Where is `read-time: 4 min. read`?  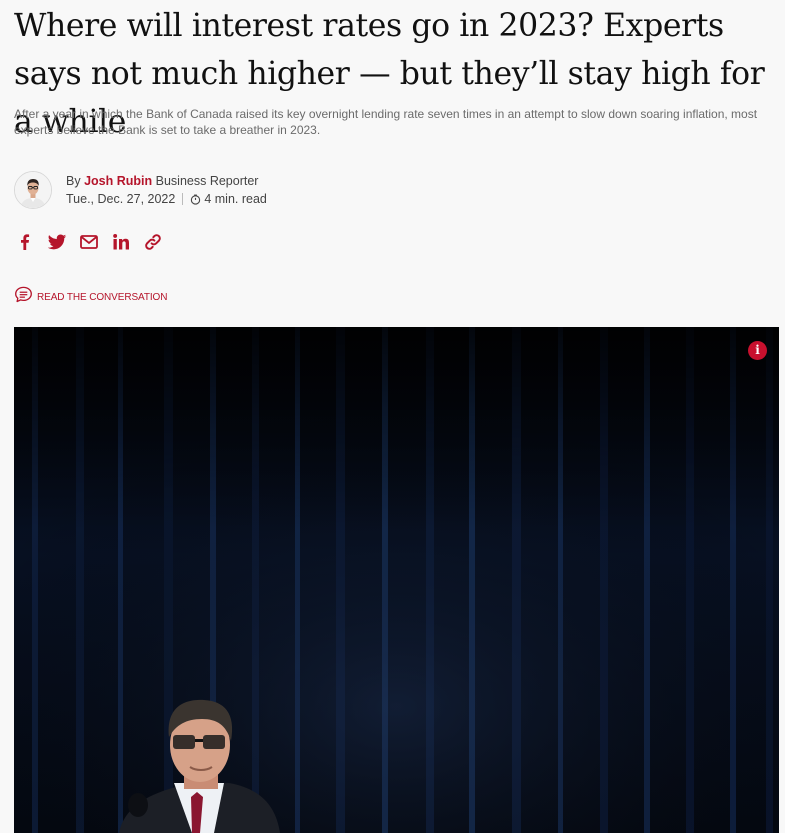
read-time: 4 min. read is located at coordinates (235, 199).